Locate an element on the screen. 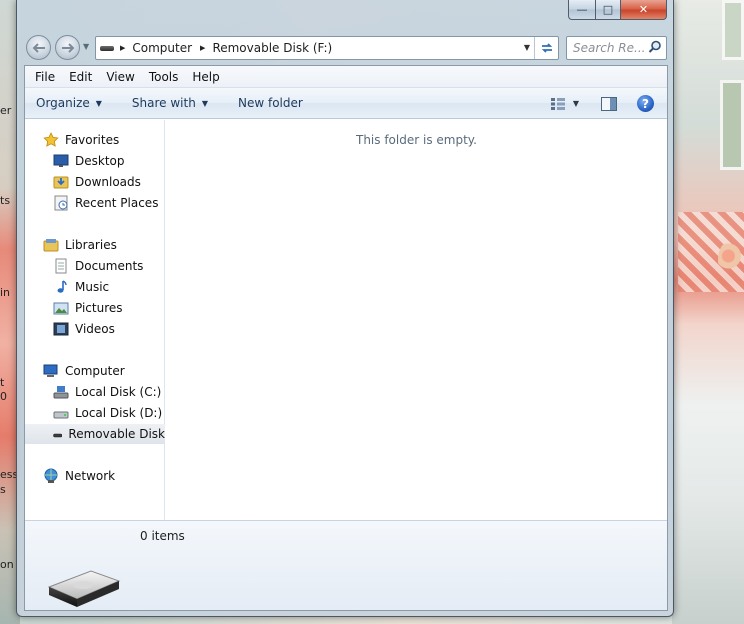 This screenshot has height=624, width=744. nav-item-label: Desktop is located at coordinates (100, 161).